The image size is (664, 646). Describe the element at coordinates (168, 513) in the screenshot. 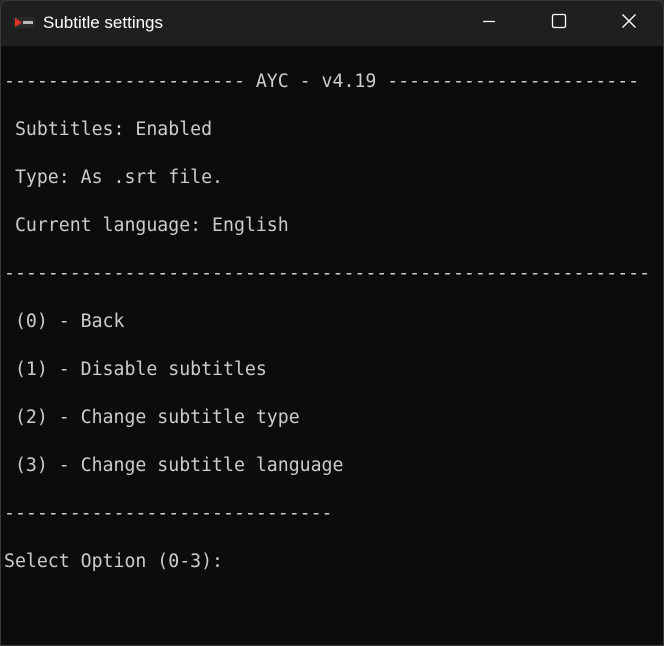

I see `footer-rule: ------------------------------` at that location.